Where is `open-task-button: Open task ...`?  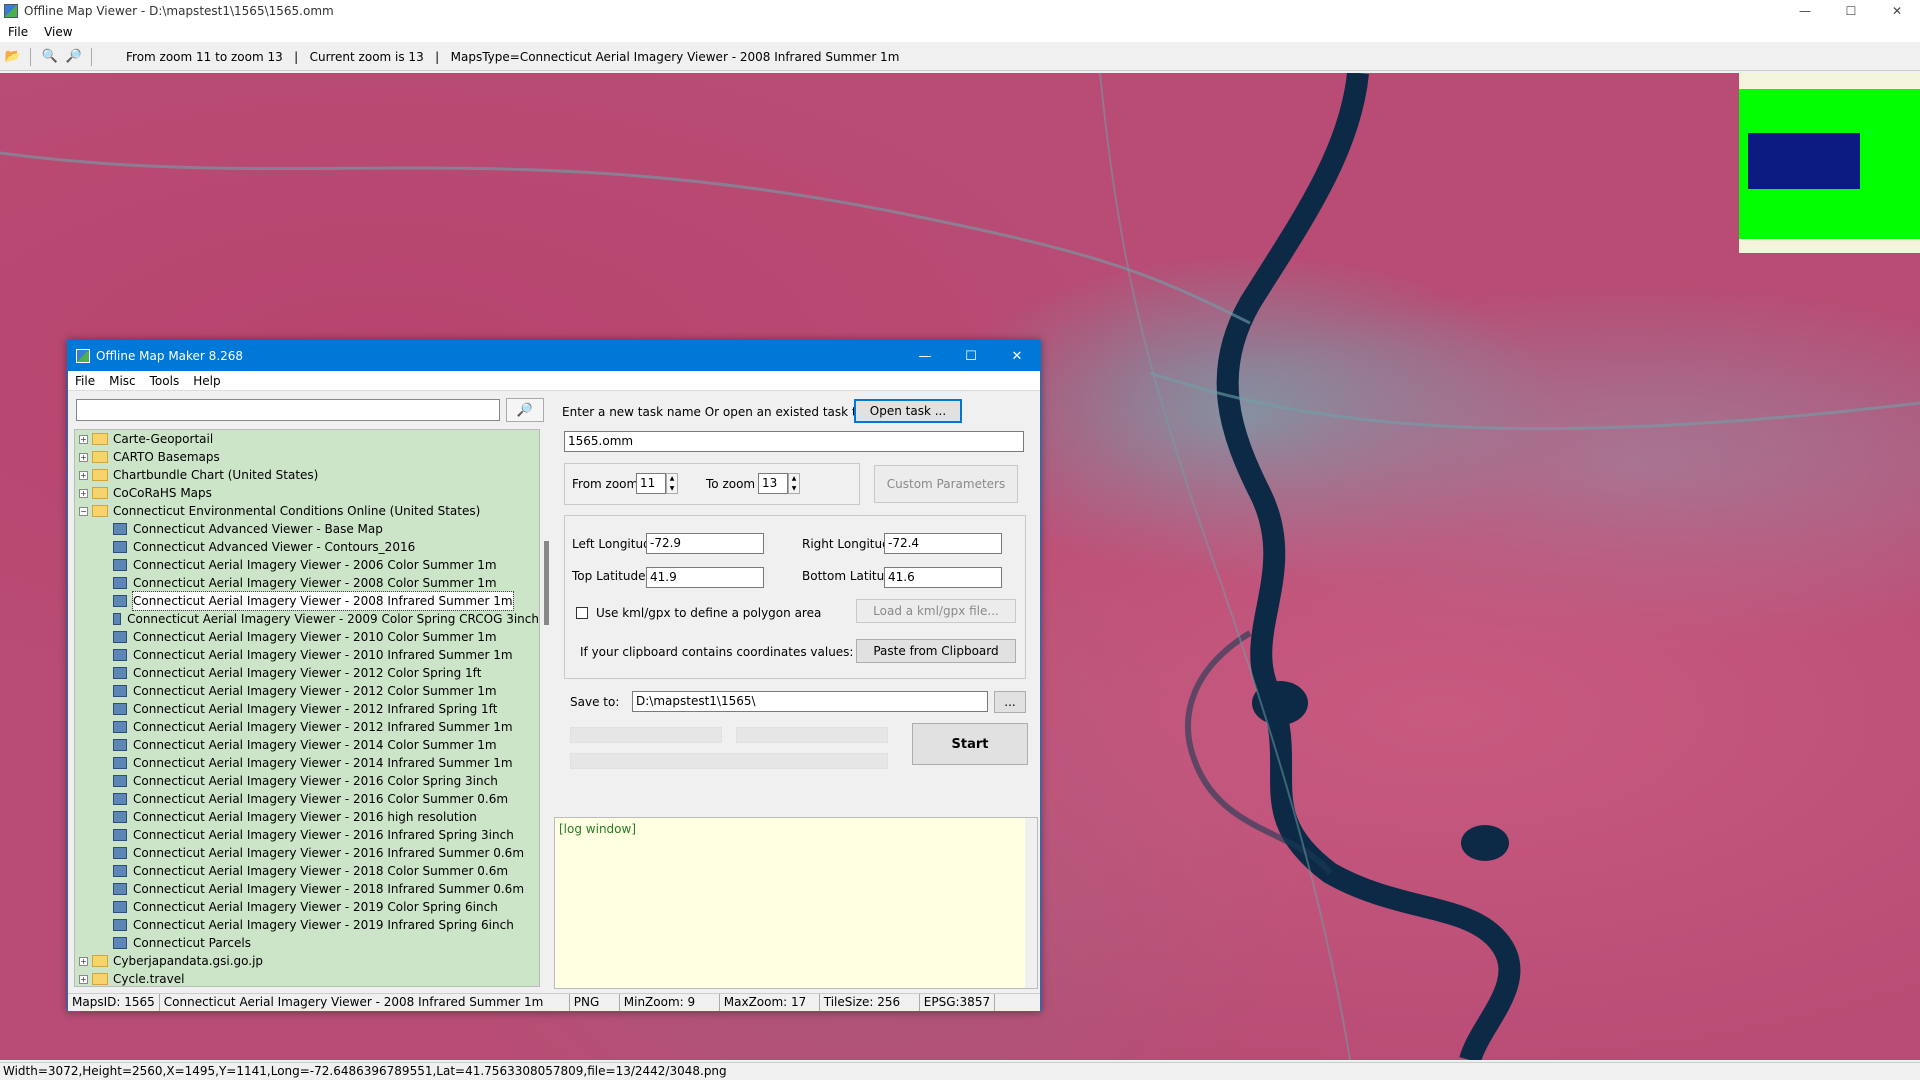 open-task-button: Open task ... is located at coordinates (908, 411).